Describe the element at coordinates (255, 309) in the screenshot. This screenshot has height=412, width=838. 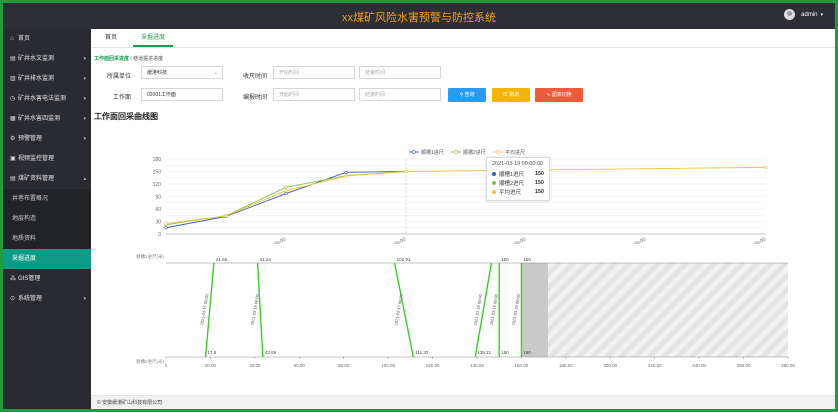
I see `segment-date-label: 2021-03-16 00:00` at that location.